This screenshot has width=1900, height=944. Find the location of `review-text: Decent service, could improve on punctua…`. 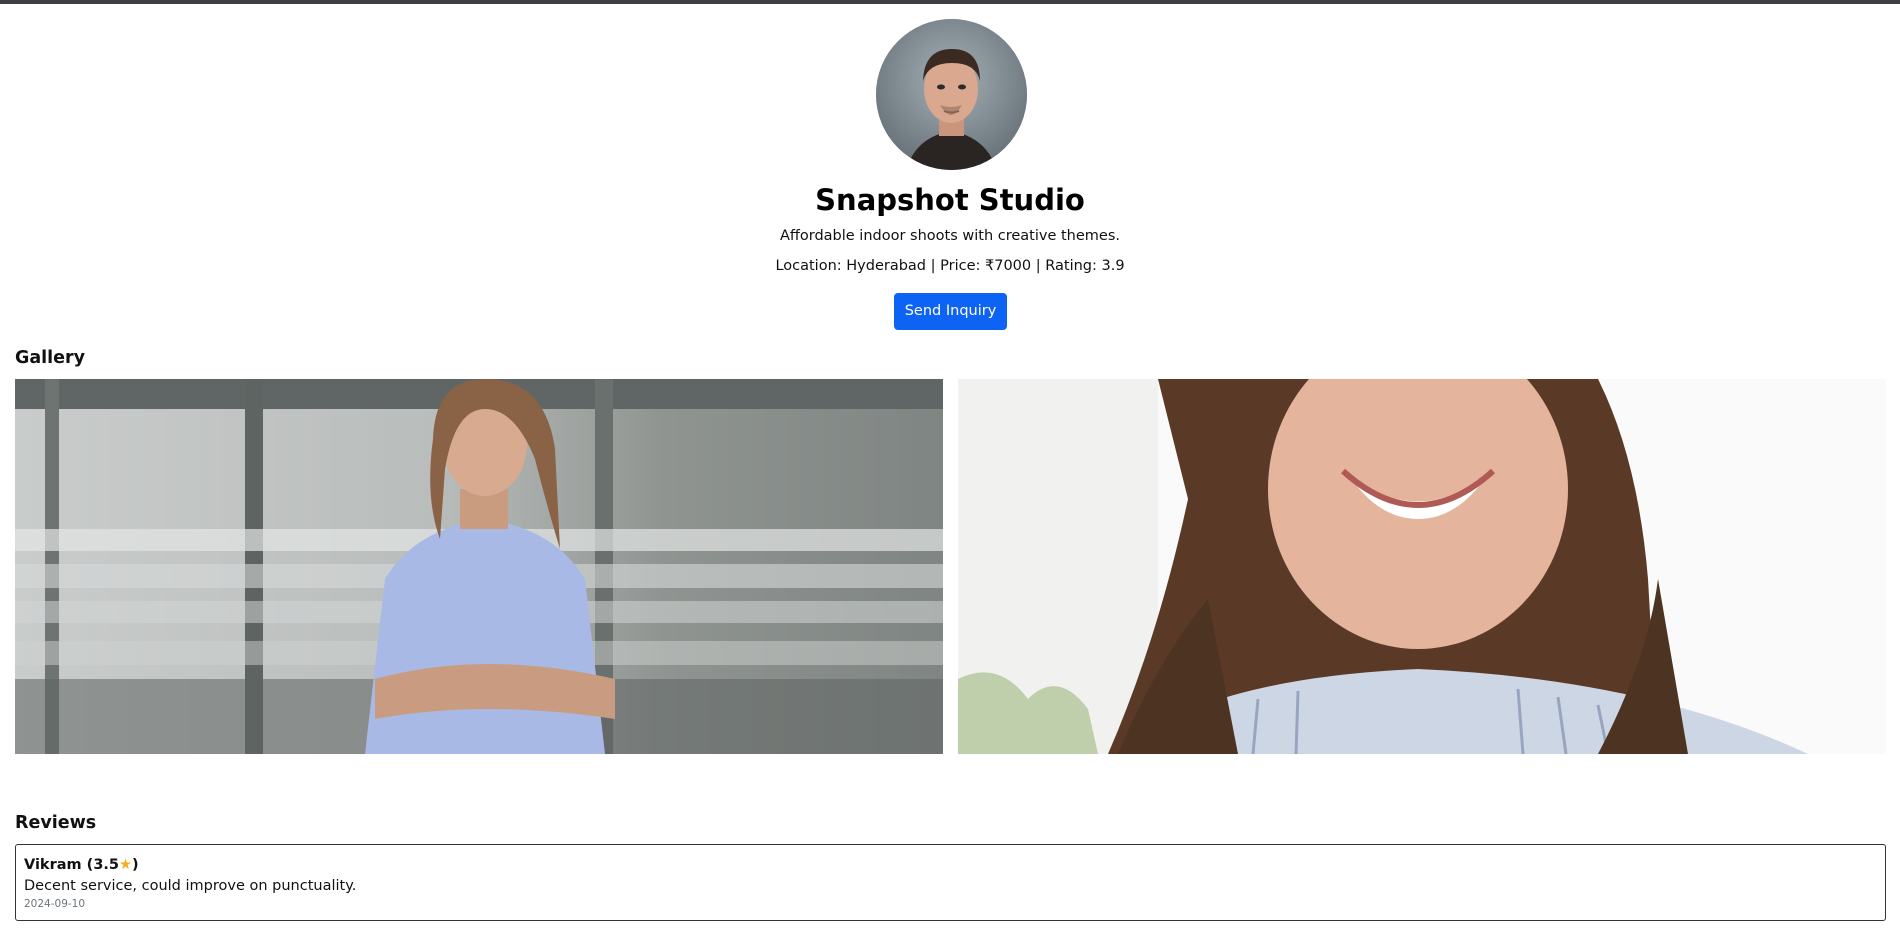

review-text: Decent service, could improve on punctua… is located at coordinates (190, 886).